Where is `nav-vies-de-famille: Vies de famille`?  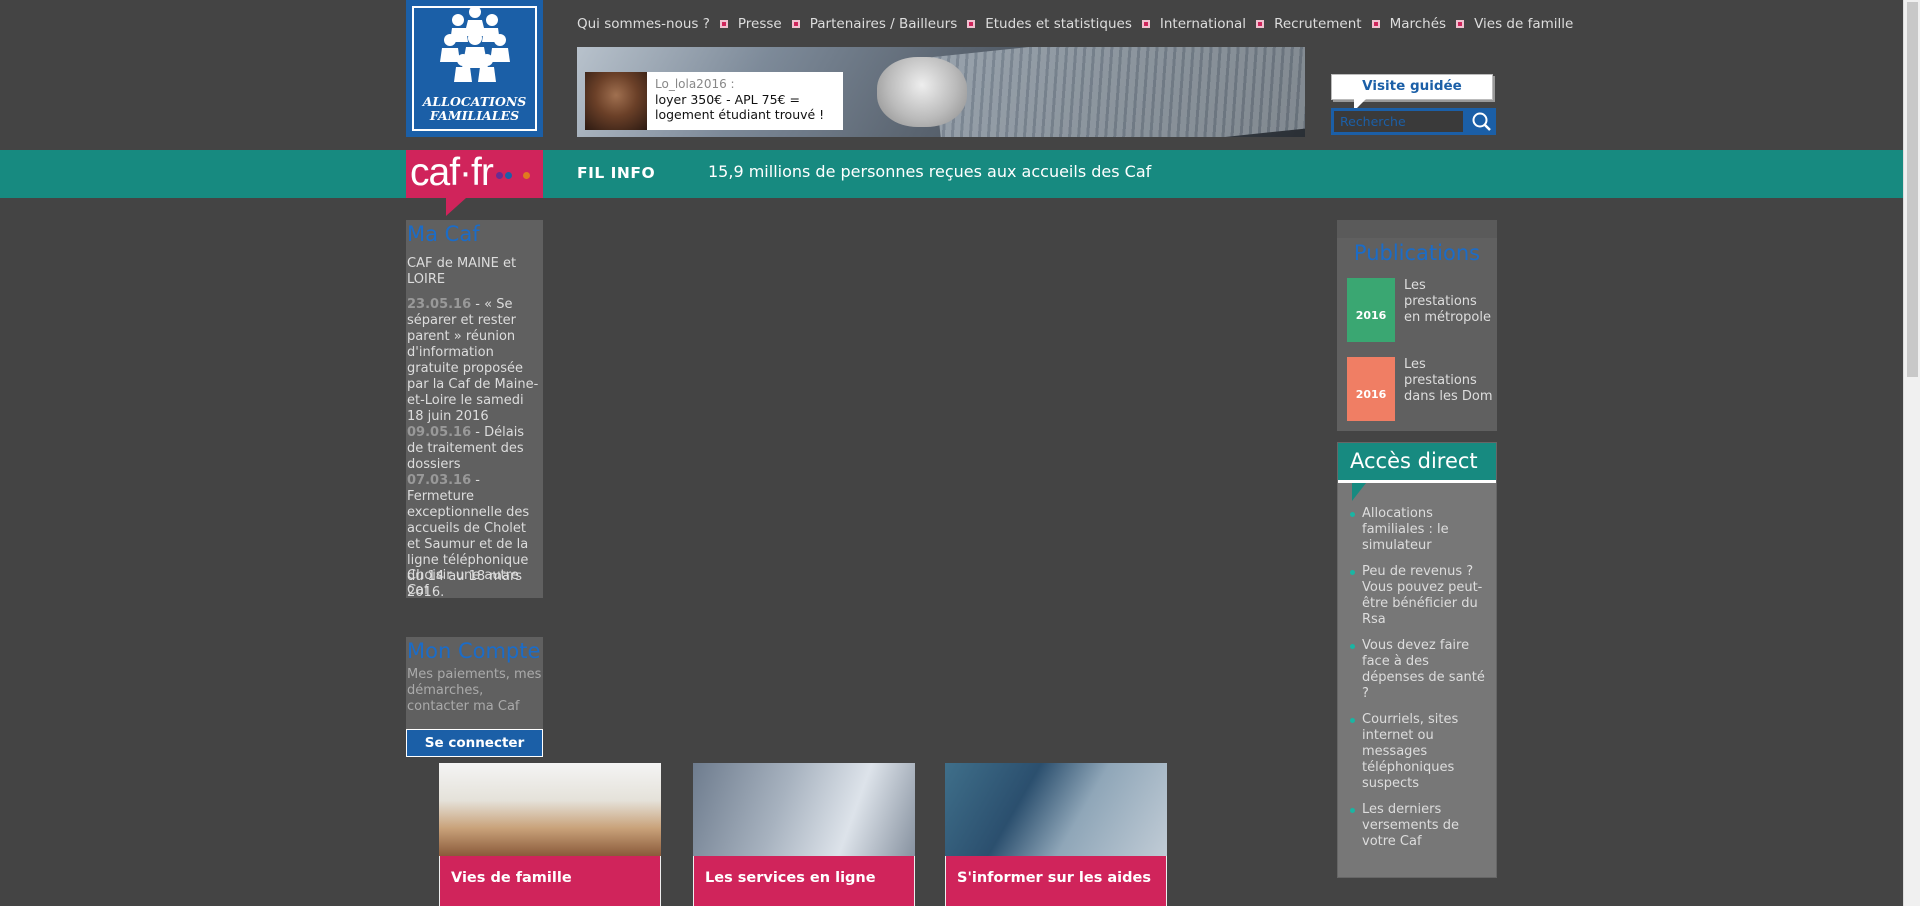 nav-vies-de-famille: Vies de famille is located at coordinates (1523, 24).